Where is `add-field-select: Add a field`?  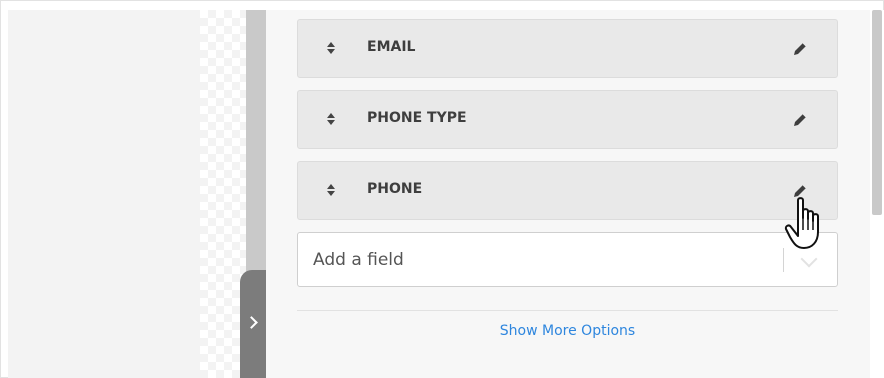 add-field-select: Add a field is located at coordinates (567, 259).